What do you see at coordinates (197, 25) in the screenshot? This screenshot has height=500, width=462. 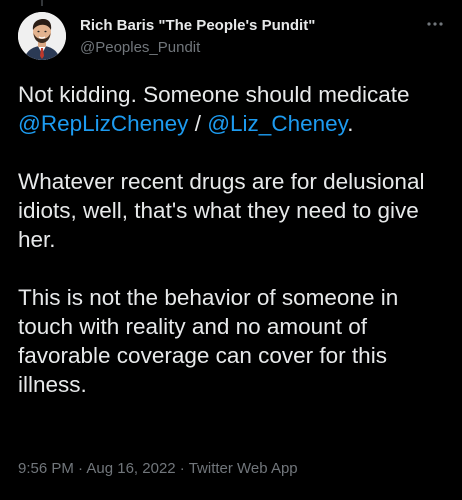 I see `author-display-name: Rich Baris "The People's Pundit"` at bounding box center [197, 25].